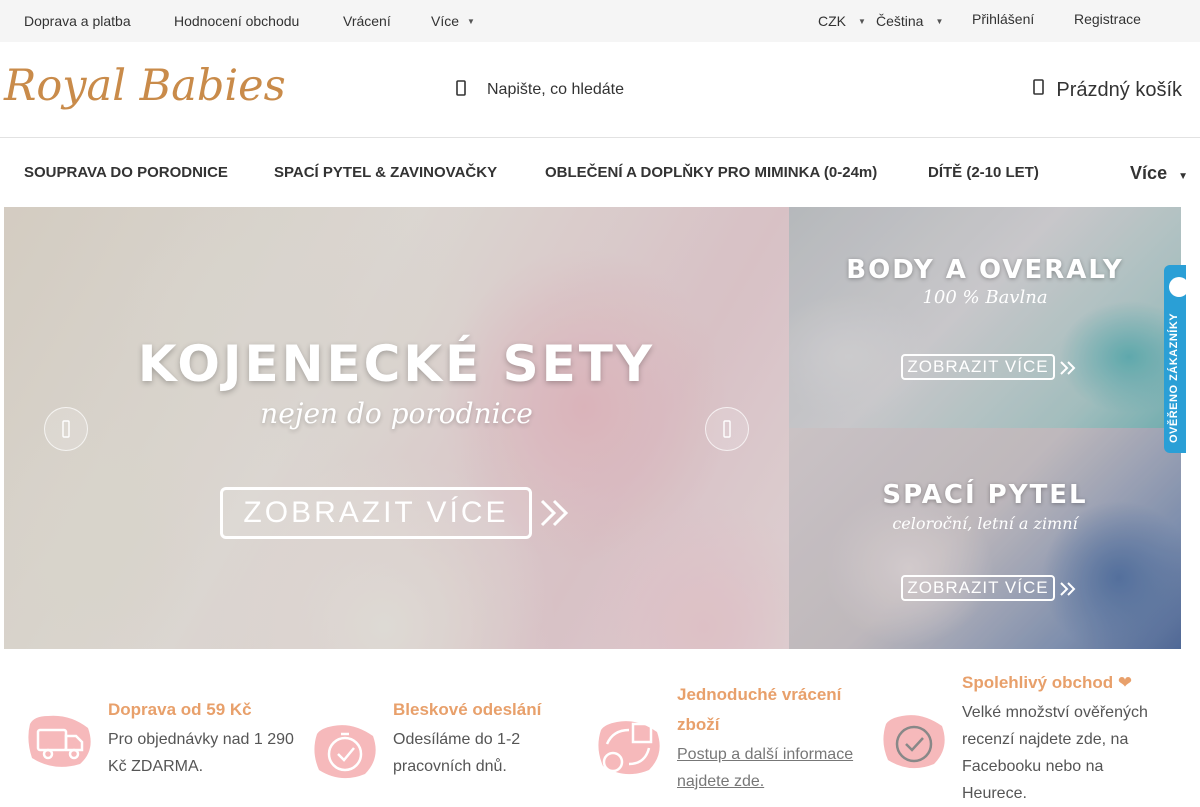 The image size is (1200, 807). I want to click on slider-prev-button, so click(66, 429).